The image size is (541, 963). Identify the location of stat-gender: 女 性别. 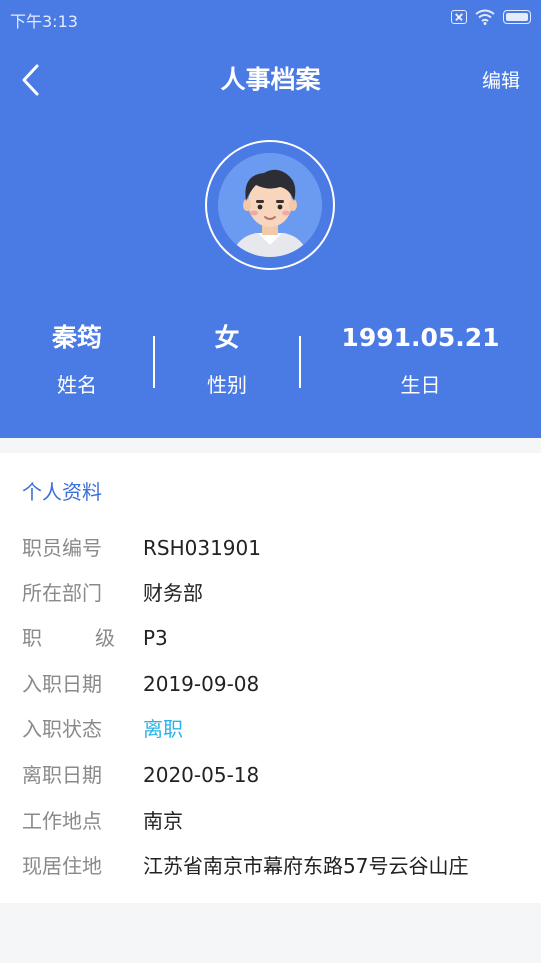
(227, 359).